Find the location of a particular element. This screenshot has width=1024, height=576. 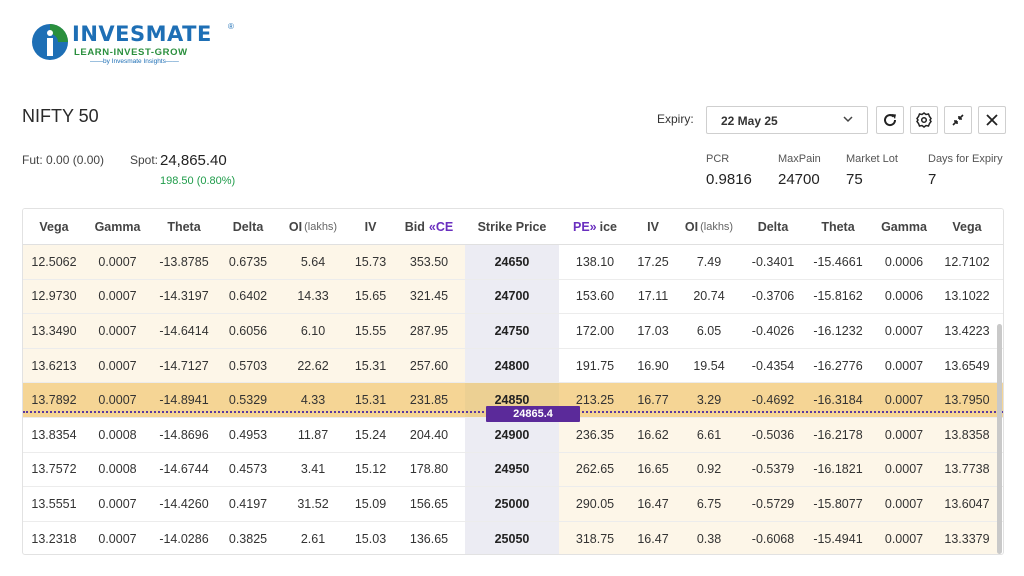

expiry-select: 22 May 25 is located at coordinates (787, 120).